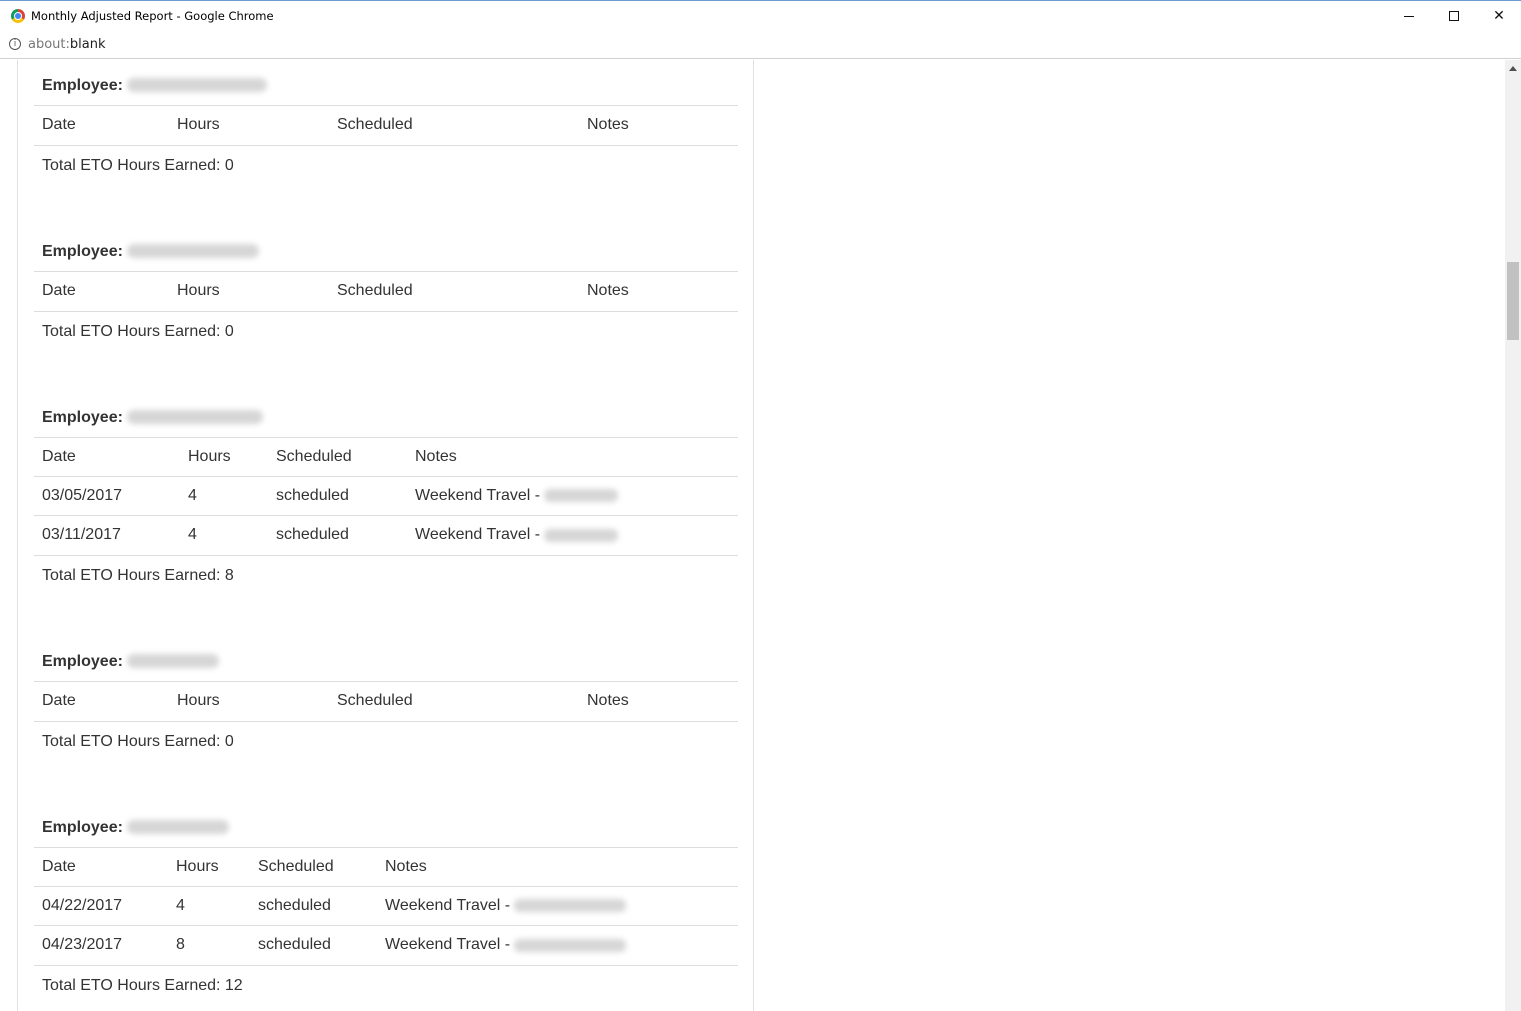 The image size is (1521, 1011). Describe the element at coordinates (1513, 68) in the screenshot. I see `scroll-up-arrow-icon` at that location.